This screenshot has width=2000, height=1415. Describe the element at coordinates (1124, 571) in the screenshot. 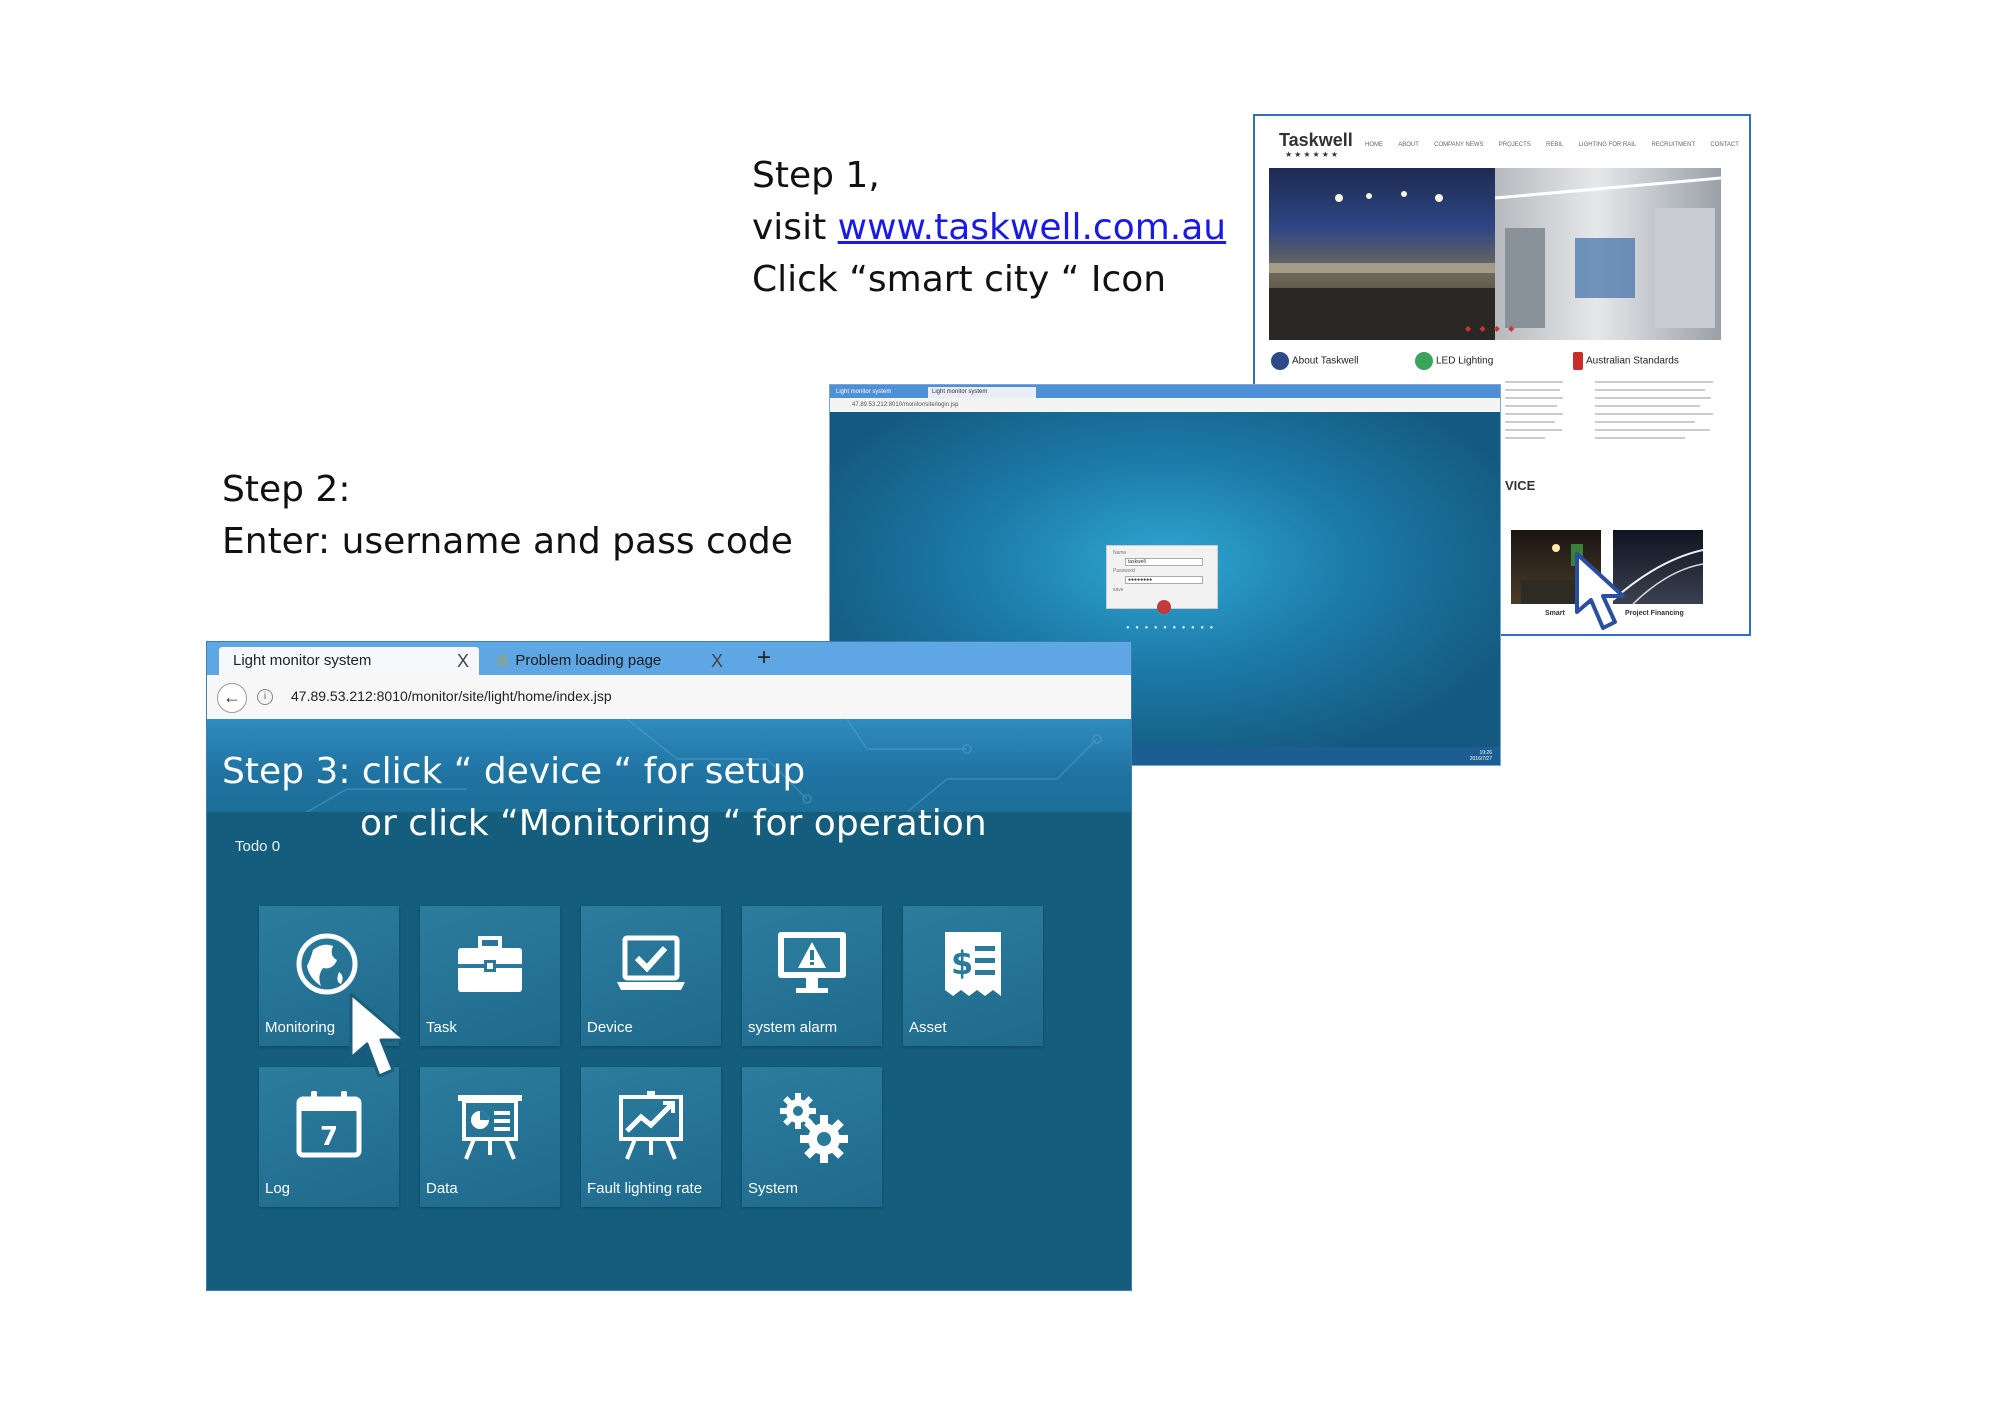

I see `password-label: Password` at that location.